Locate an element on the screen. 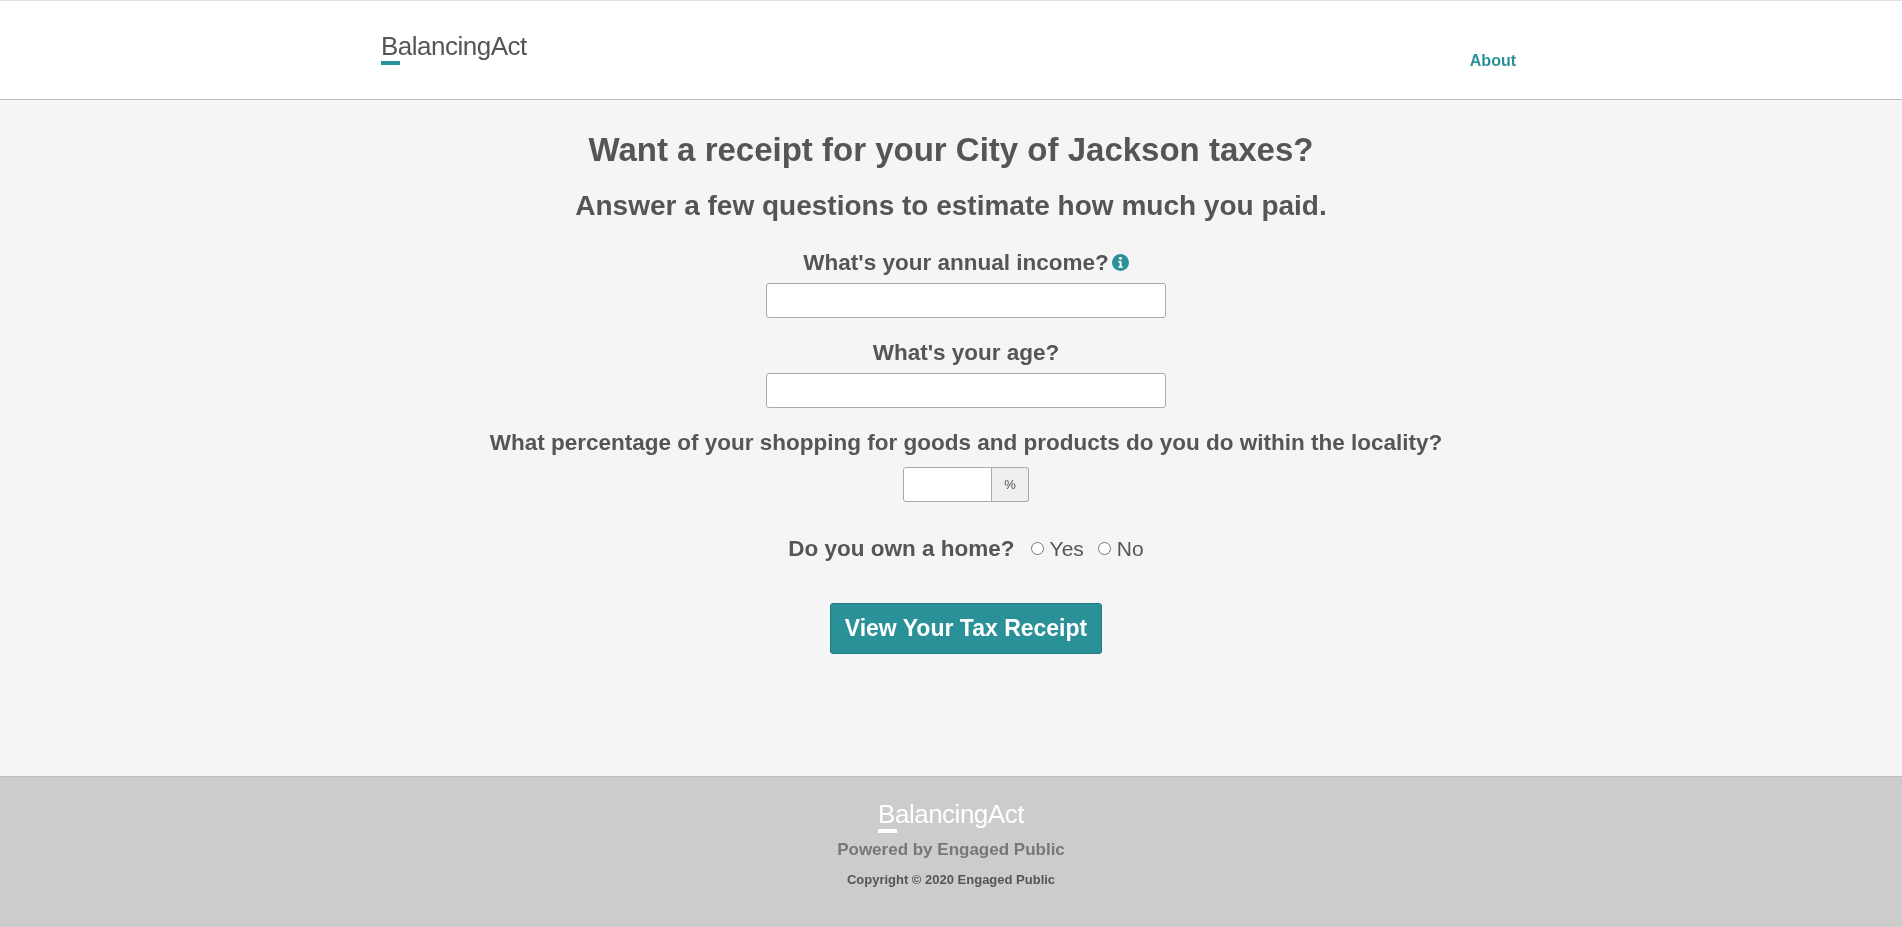 This screenshot has width=1902, height=927. percent-input-field is located at coordinates (947, 484).